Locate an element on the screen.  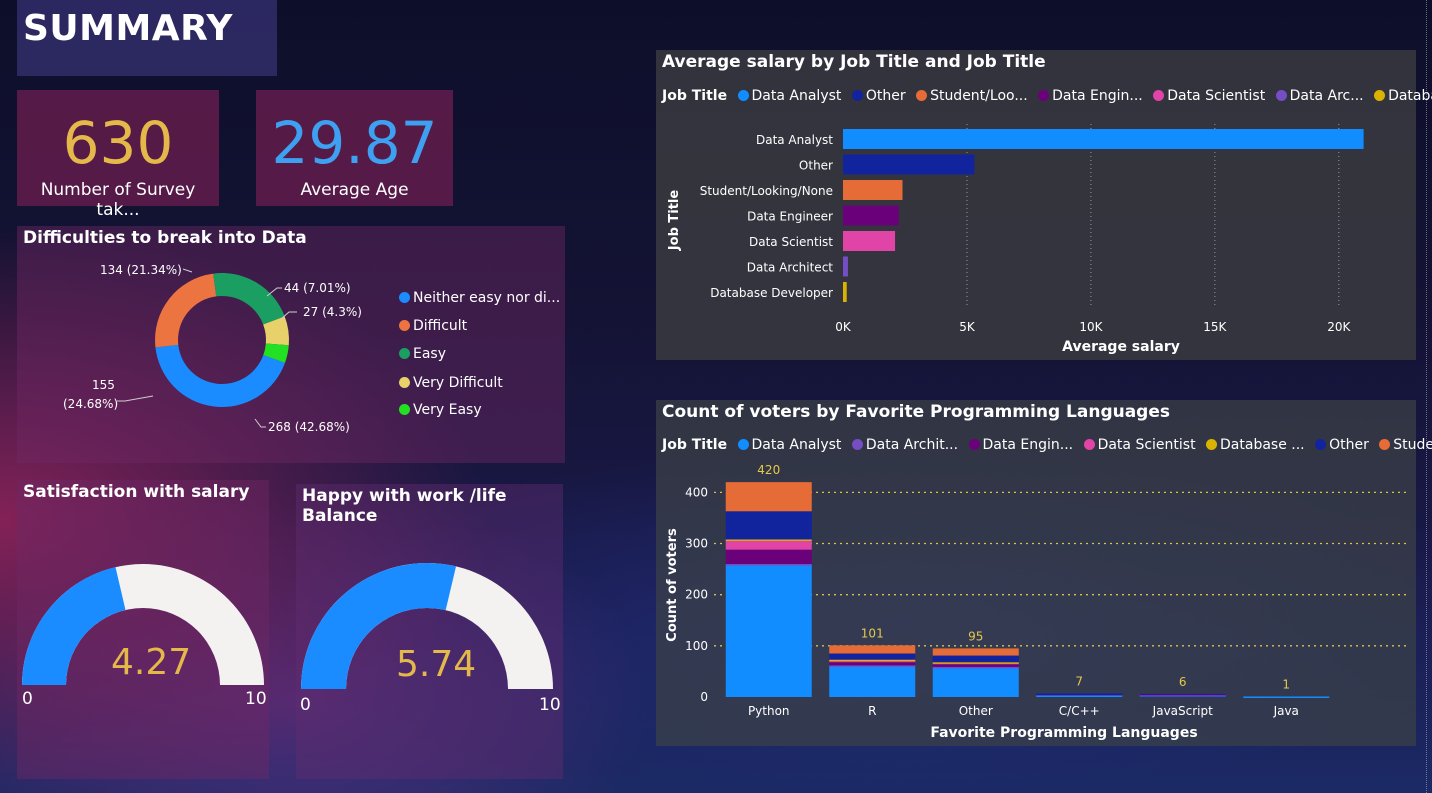
salary-y-tick: Other is located at coordinates (816, 166).